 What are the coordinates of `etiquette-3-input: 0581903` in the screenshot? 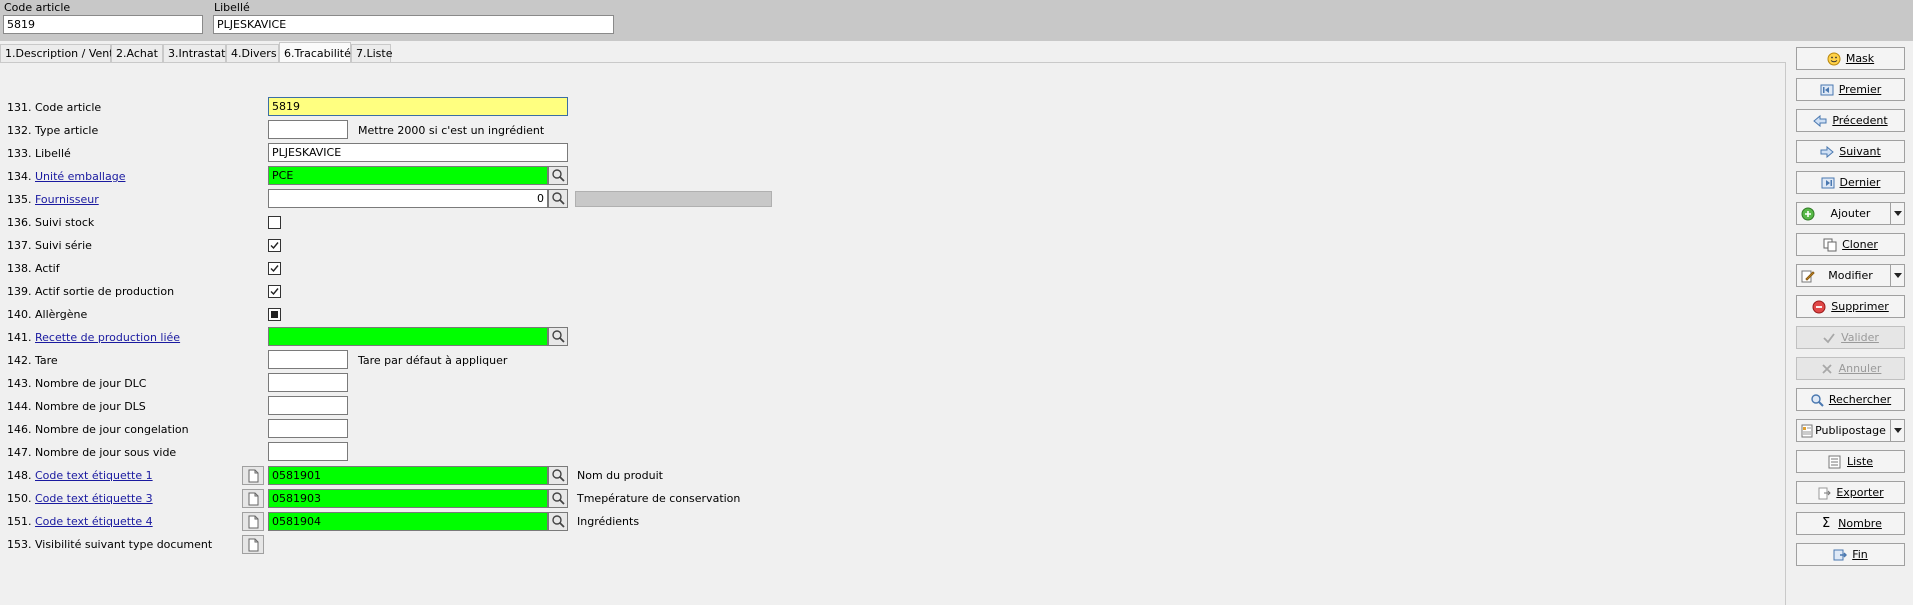 It's located at (408, 498).